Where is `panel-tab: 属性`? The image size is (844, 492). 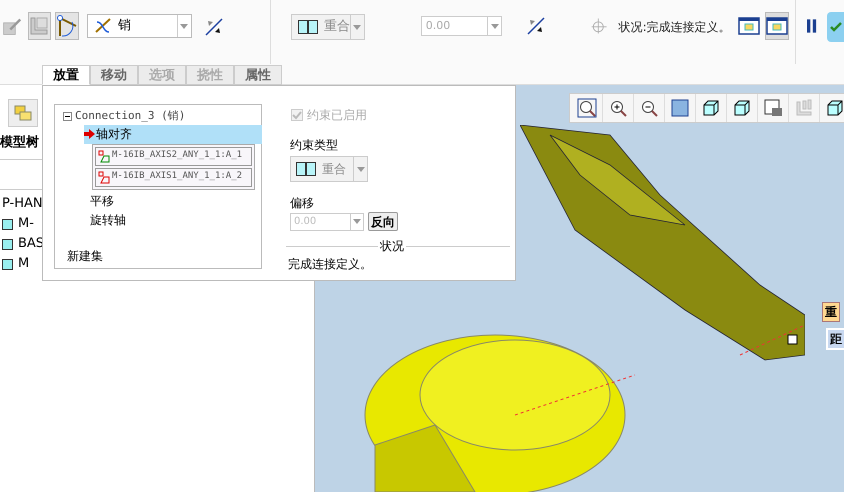 panel-tab: 属性 is located at coordinates (258, 75).